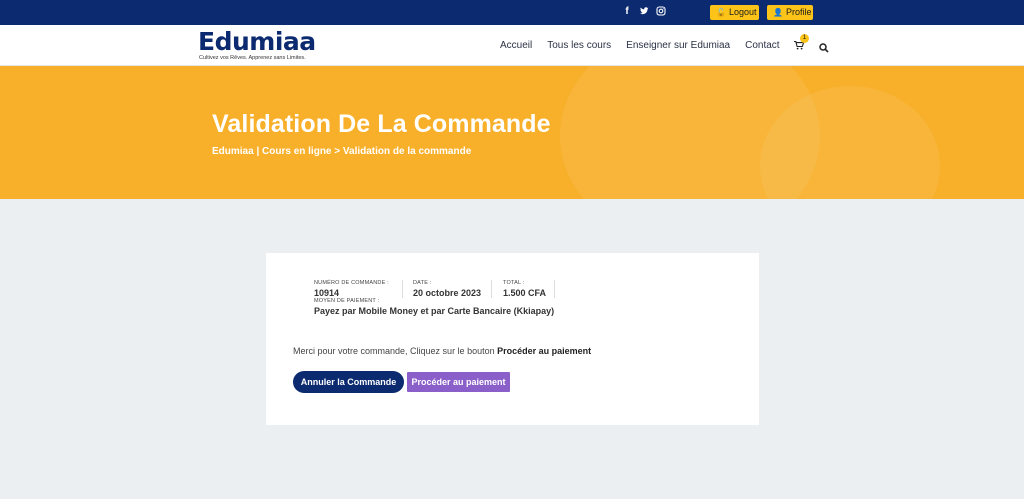 The width and height of the screenshot is (1024, 499). What do you see at coordinates (762, 45) in the screenshot?
I see `nav-item-contact: Contact` at bounding box center [762, 45].